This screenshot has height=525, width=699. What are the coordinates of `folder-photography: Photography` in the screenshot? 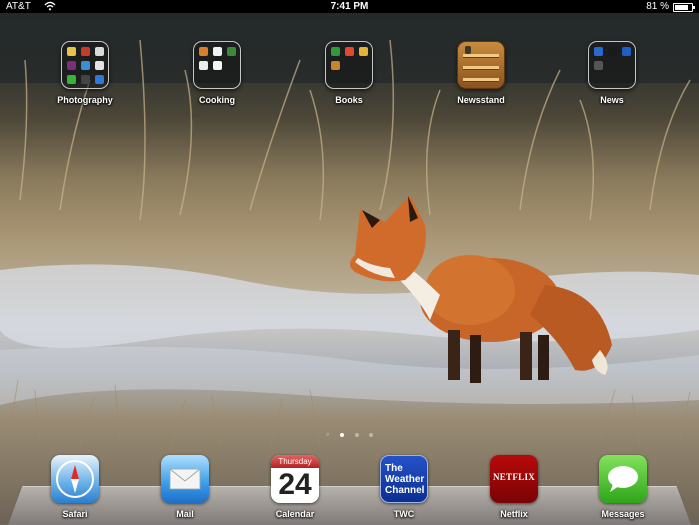 It's located at (85, 73).